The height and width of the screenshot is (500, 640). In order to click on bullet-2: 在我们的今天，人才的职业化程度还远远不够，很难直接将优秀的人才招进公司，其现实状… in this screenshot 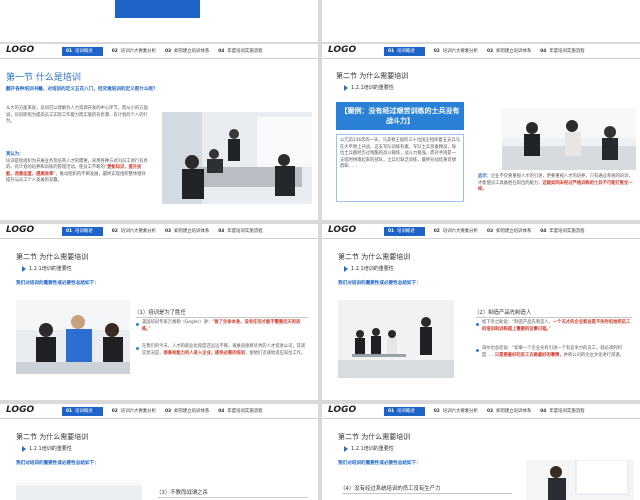, I will do `click(224, 350)`.